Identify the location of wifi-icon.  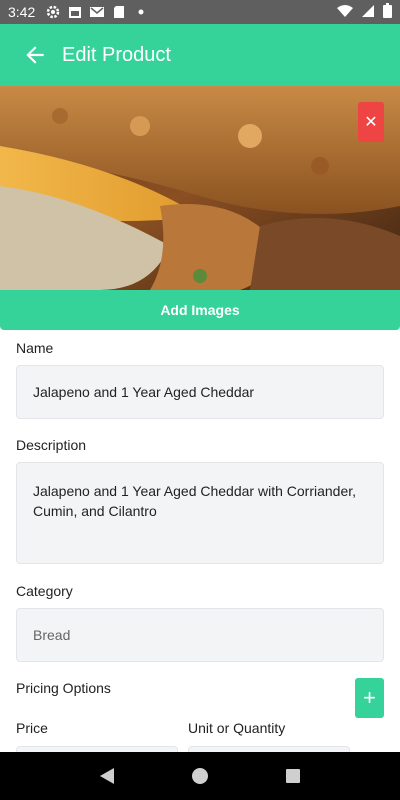
(345, 12).